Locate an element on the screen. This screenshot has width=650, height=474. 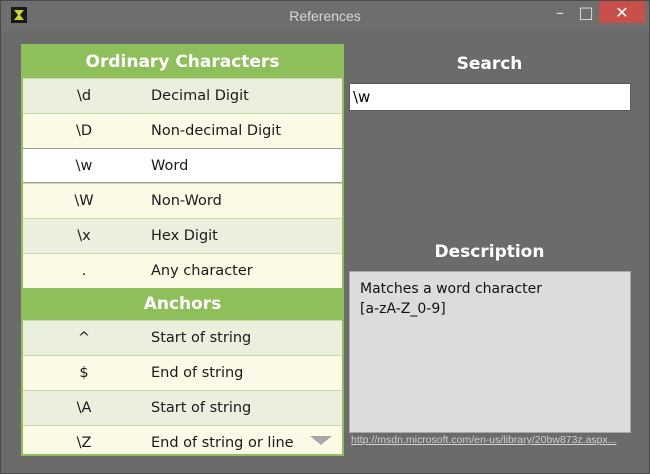
item-symbol: \W is located at coordinates (84, 201).